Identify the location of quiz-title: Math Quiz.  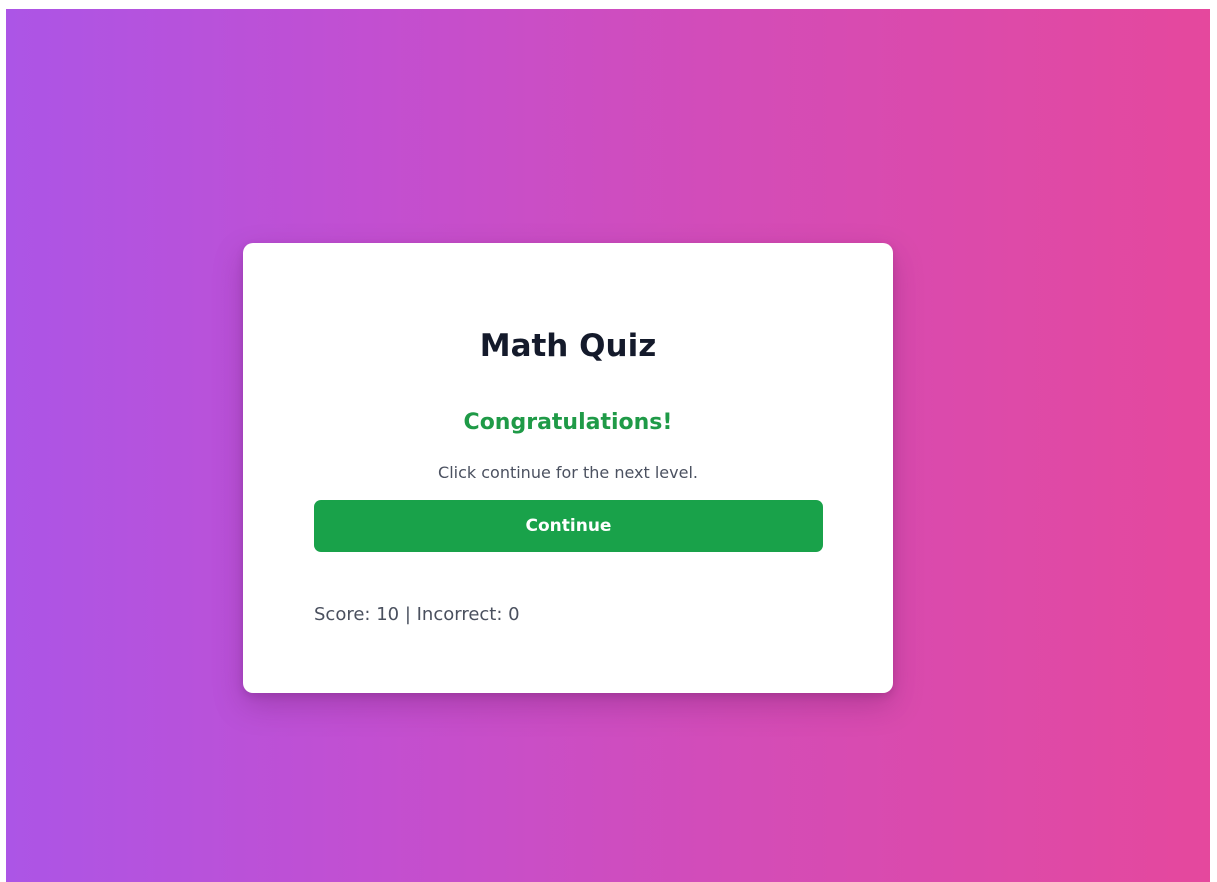
(568, 346).